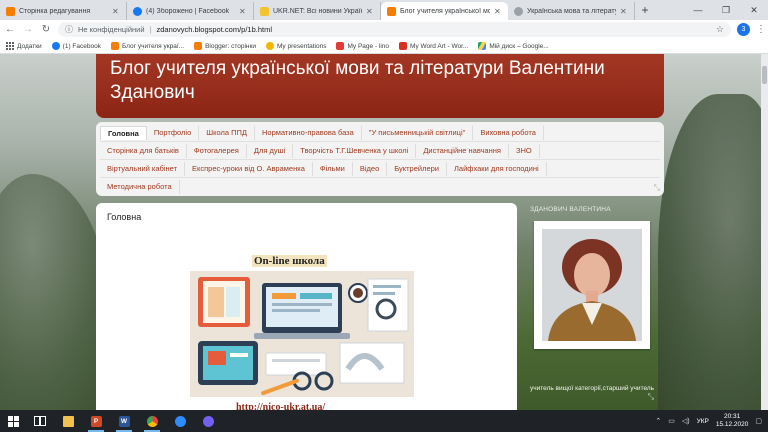 Image resolution: width=768 pixels, height=432 pixels. Describe the element at coordinates (698, 10) in the screenshot. I see `minimize-icon: —` at that location.